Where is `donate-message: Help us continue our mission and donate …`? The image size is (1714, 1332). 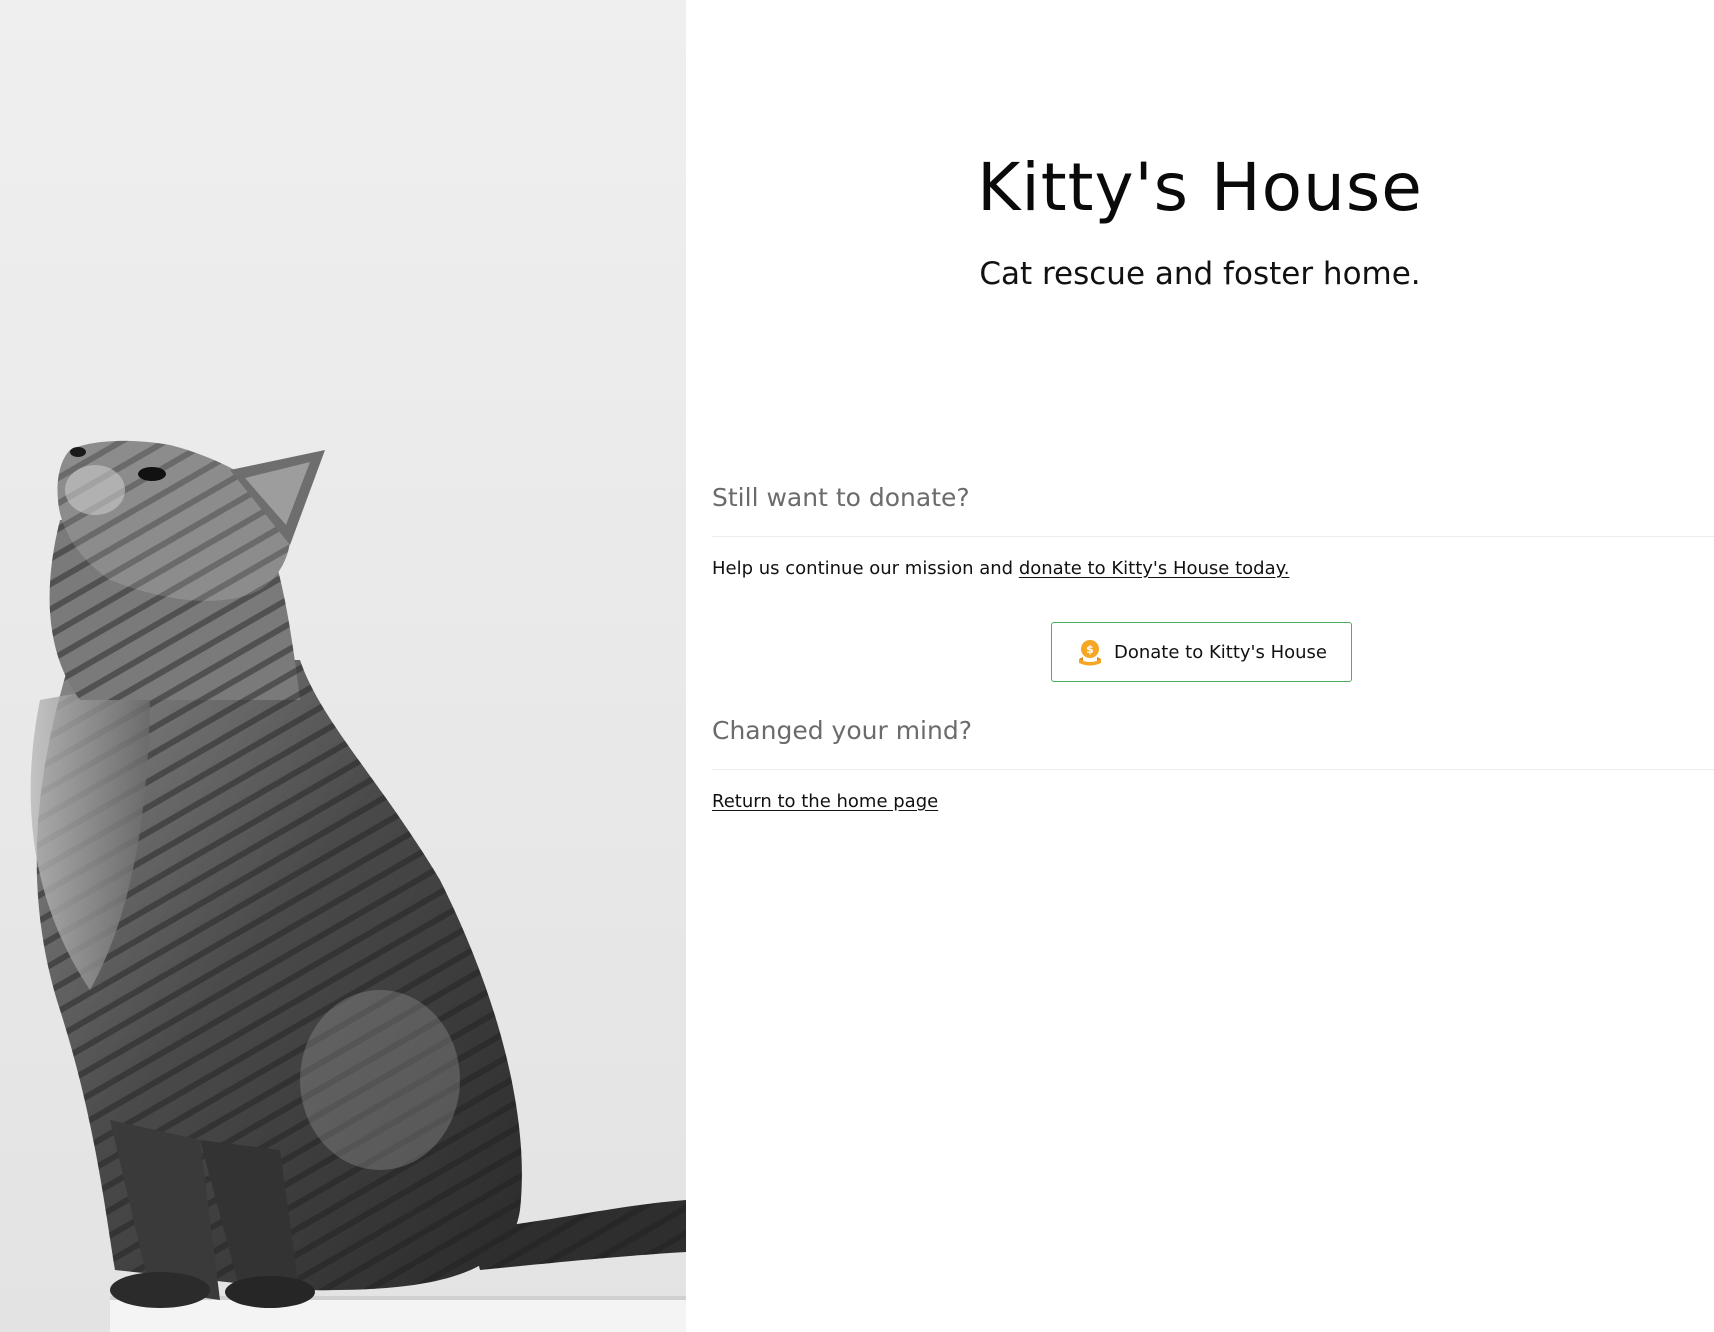
donate-message: Help us continue our mission and donate … is located at coordinates (1000, 568).